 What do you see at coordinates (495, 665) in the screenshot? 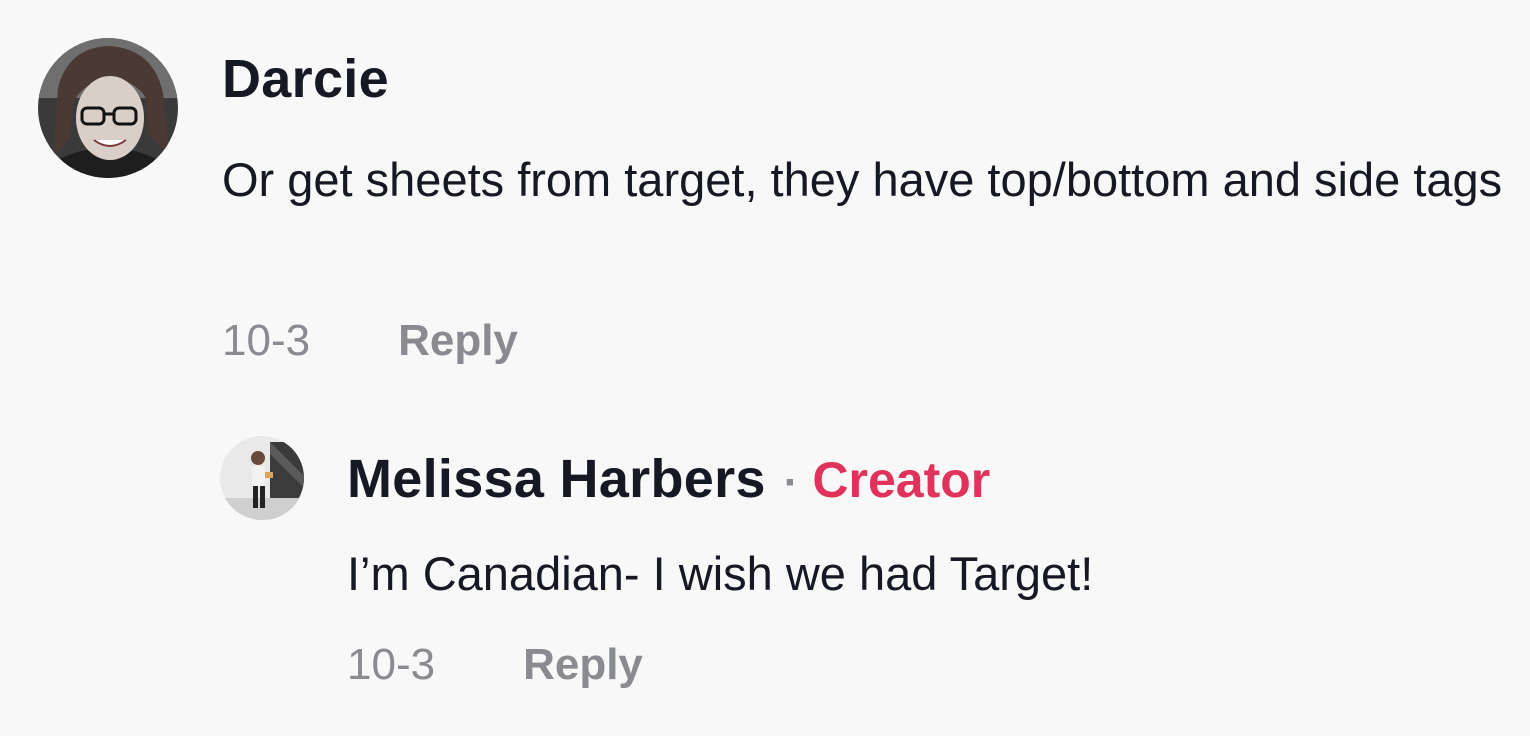
I see `reply-meta: 10-3 Reply` at bounding box center [495, 665].